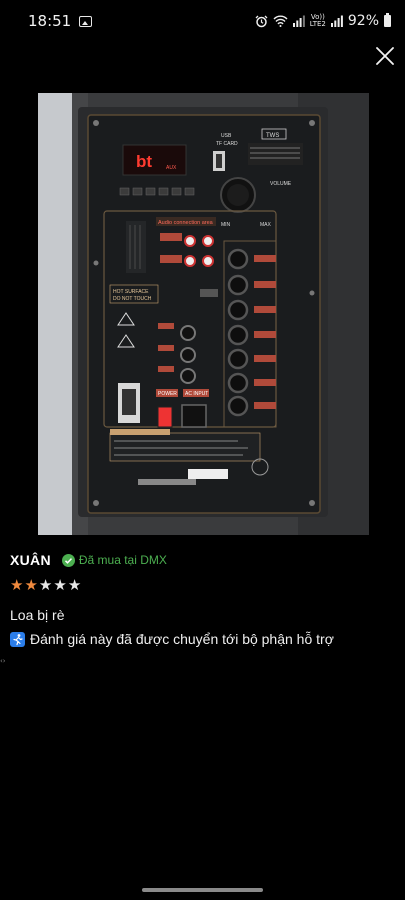 The height and width of the screenshot is (900, 405). What do you see at coordinates (86, 21) in the screenshot?
I see `gallery-icon` at bounding box center [86, 21].